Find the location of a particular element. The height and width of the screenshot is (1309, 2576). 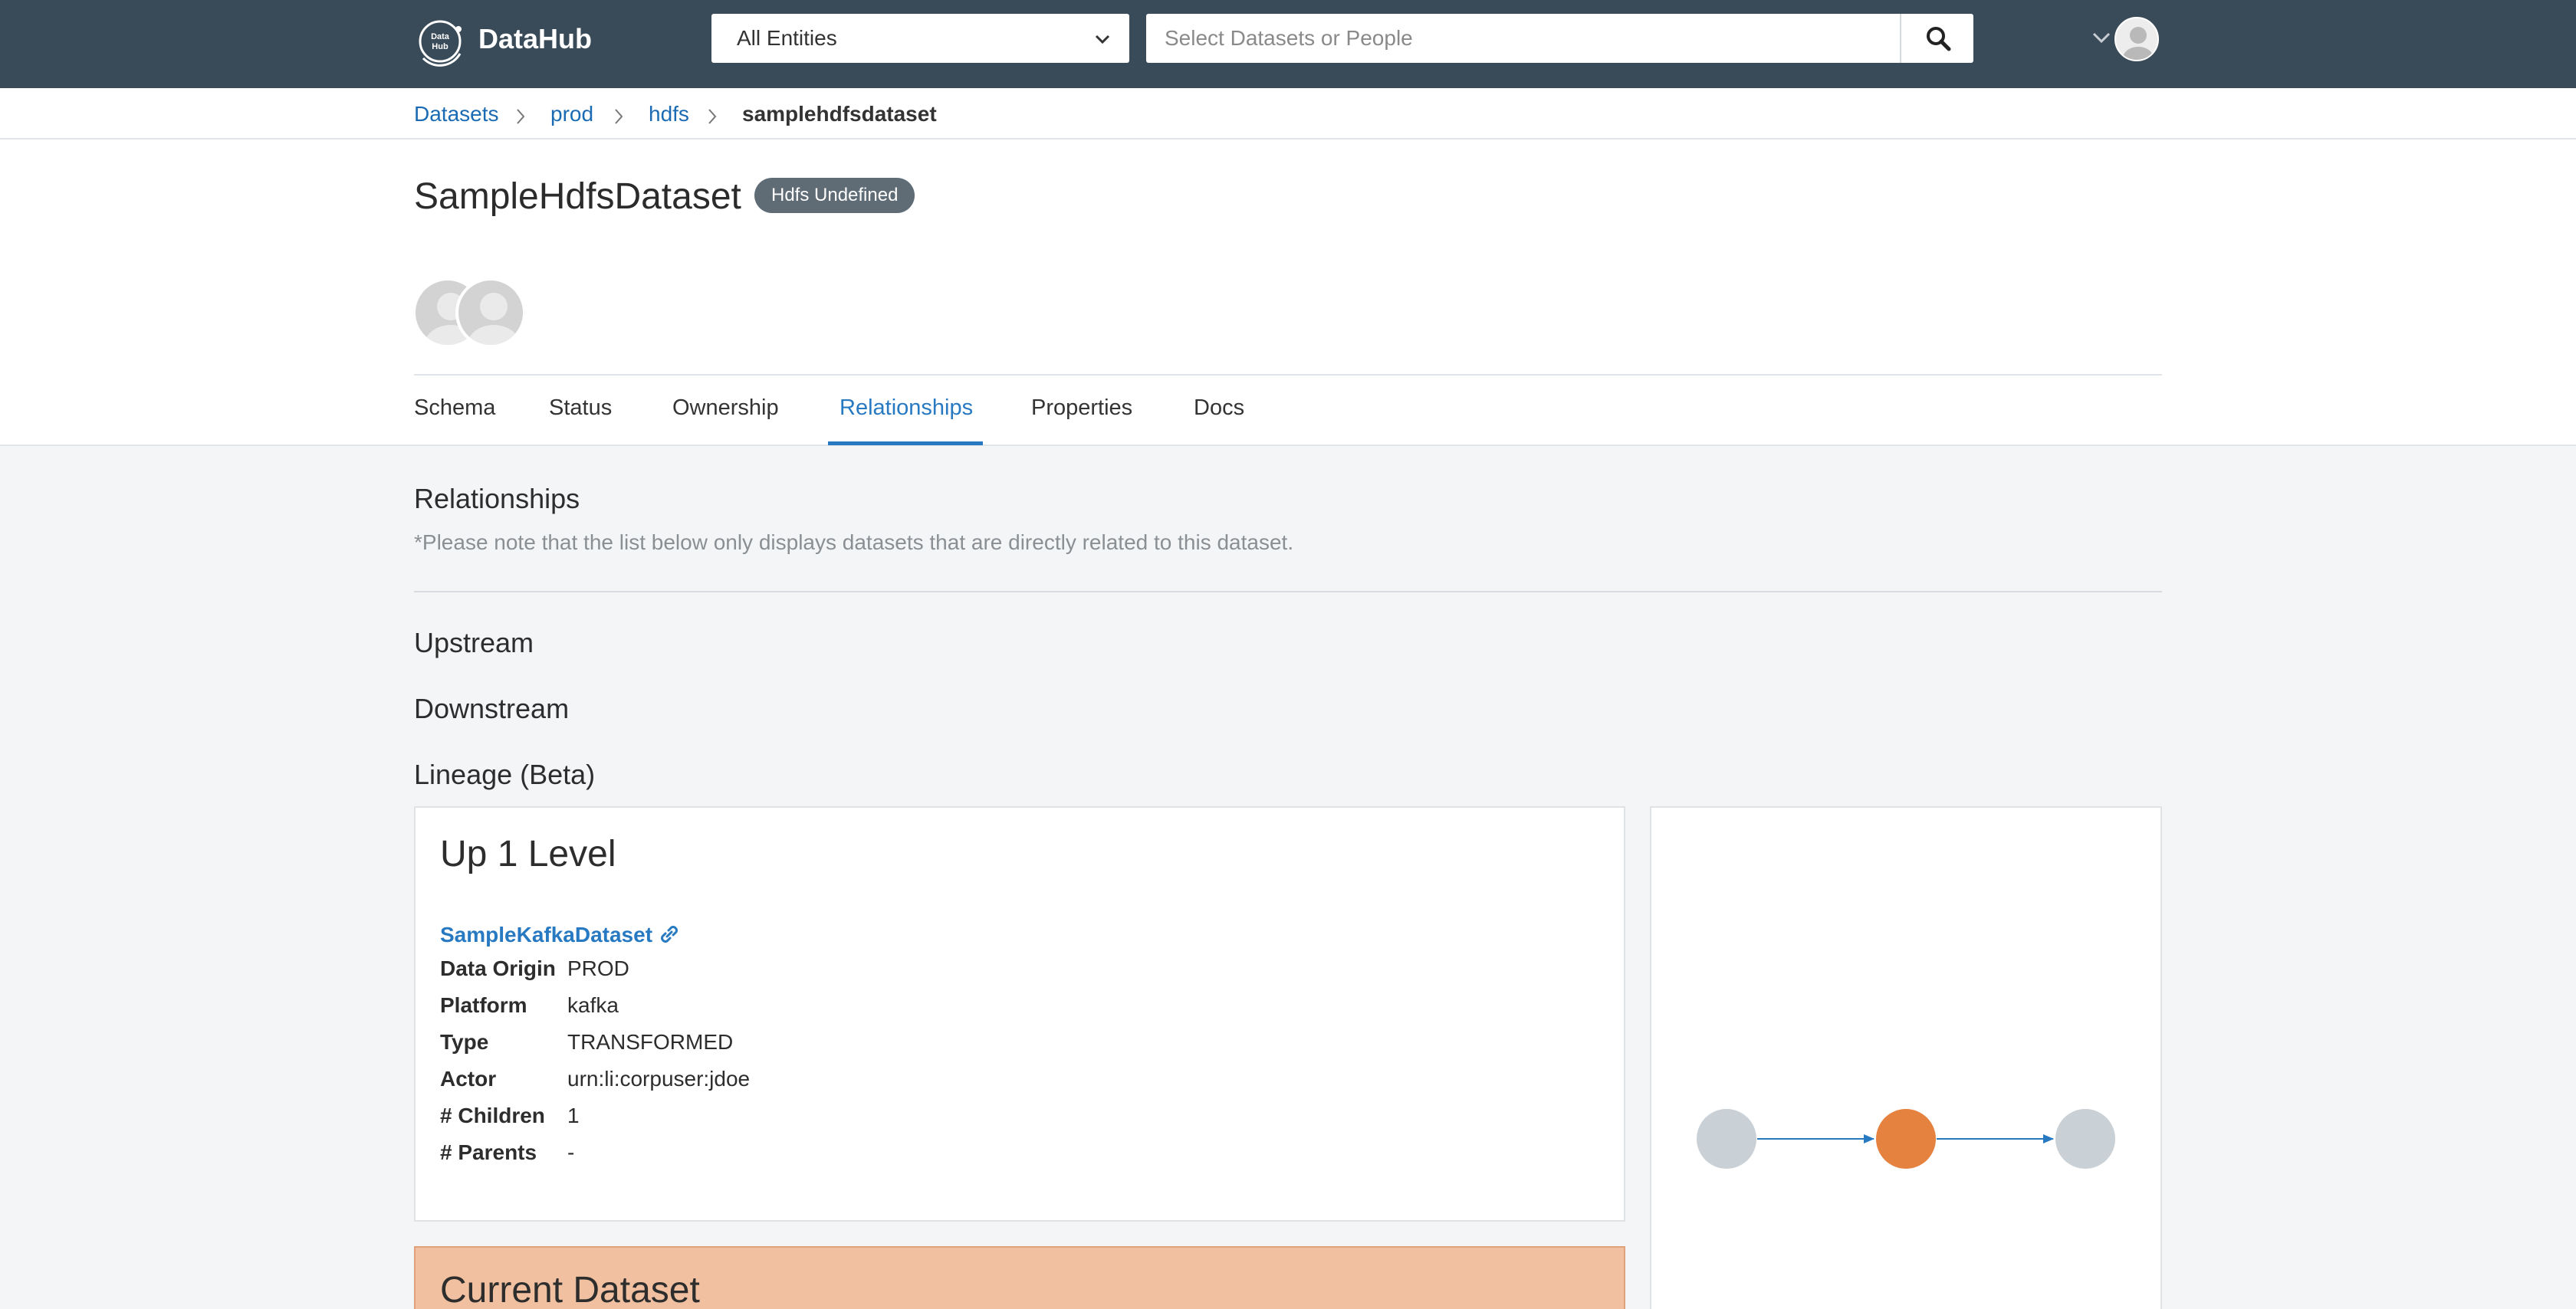

breadcrumb-datasets: Datasets is located at coordinates (456, 114).